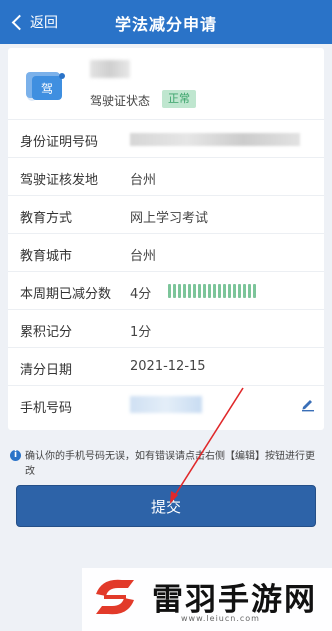 The width and height of the screenshot is (332, 631). Describe the element at coordinates (166, 84) in the screenshot. I see `profile-section: 驾 驾驶证状态 正常` at that location.